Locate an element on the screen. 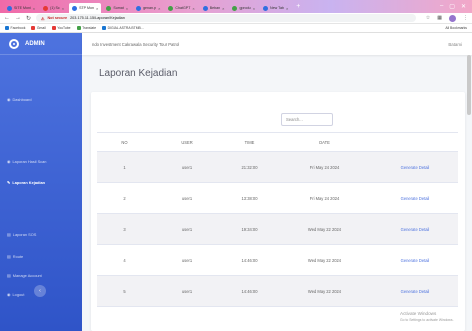  column-header: DATE is located at coordinates (324, 142).